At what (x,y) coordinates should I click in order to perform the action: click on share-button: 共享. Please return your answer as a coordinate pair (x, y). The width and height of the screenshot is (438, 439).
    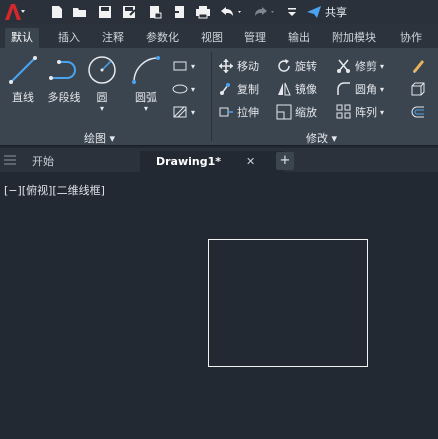
    Looking at the image, I should click on (326, 12).